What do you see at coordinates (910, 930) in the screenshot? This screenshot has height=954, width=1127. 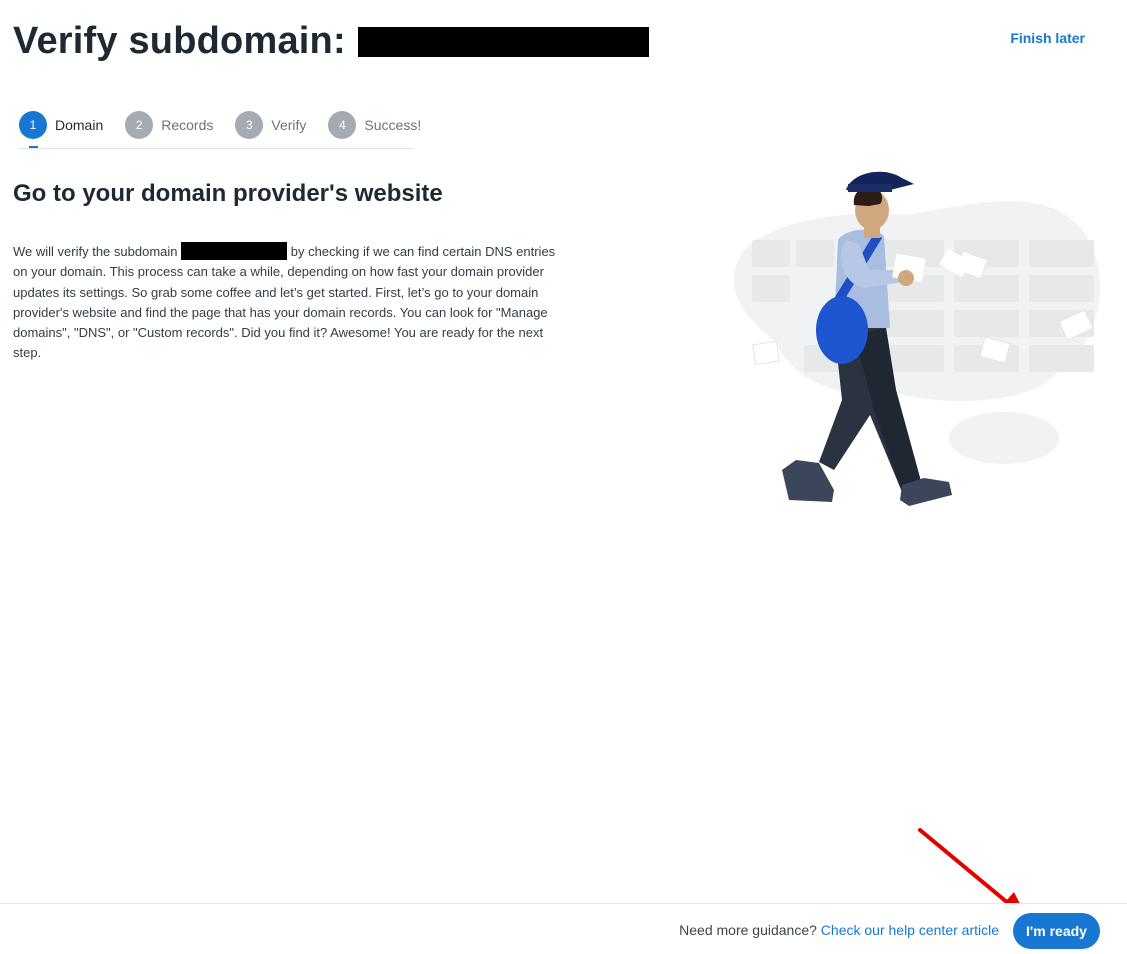 I see `help-center-link: Check our help center article` at bounding box center [910, 930].